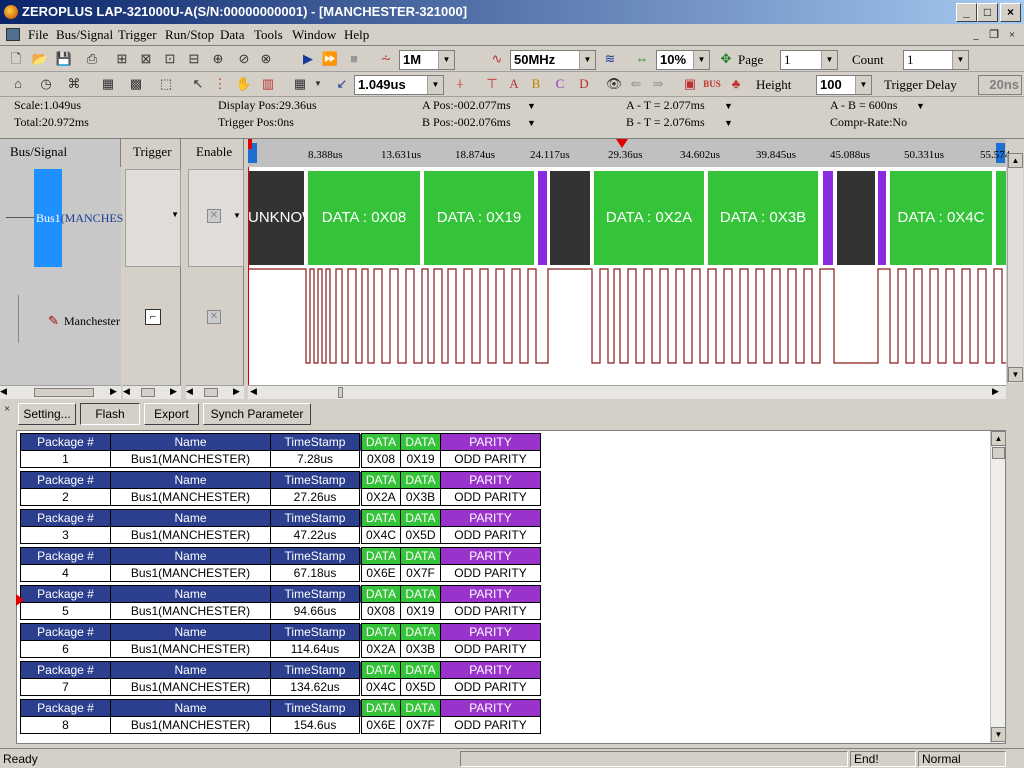 This screenshot has height=768, width=1024. What do you see at coordinates (38, 35) in the screenshot?
I see `menu-file: File` at bounding box center [38, 35].